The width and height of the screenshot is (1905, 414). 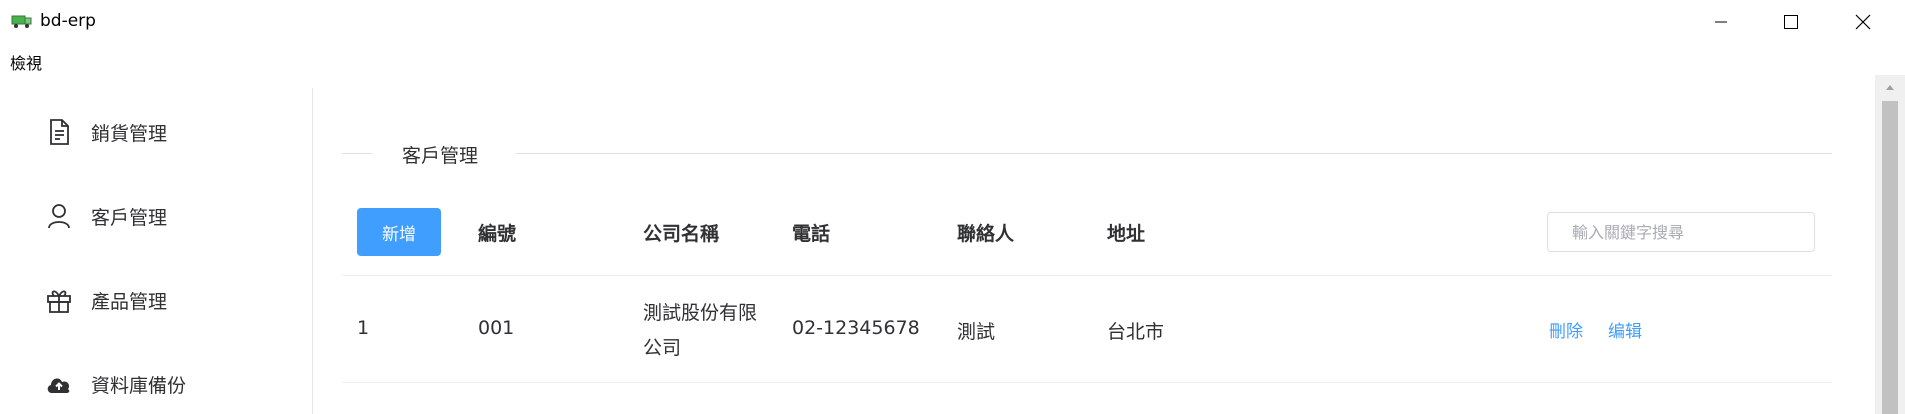 I want to click on chevron-up-icon, so click(x=1890, y=87).